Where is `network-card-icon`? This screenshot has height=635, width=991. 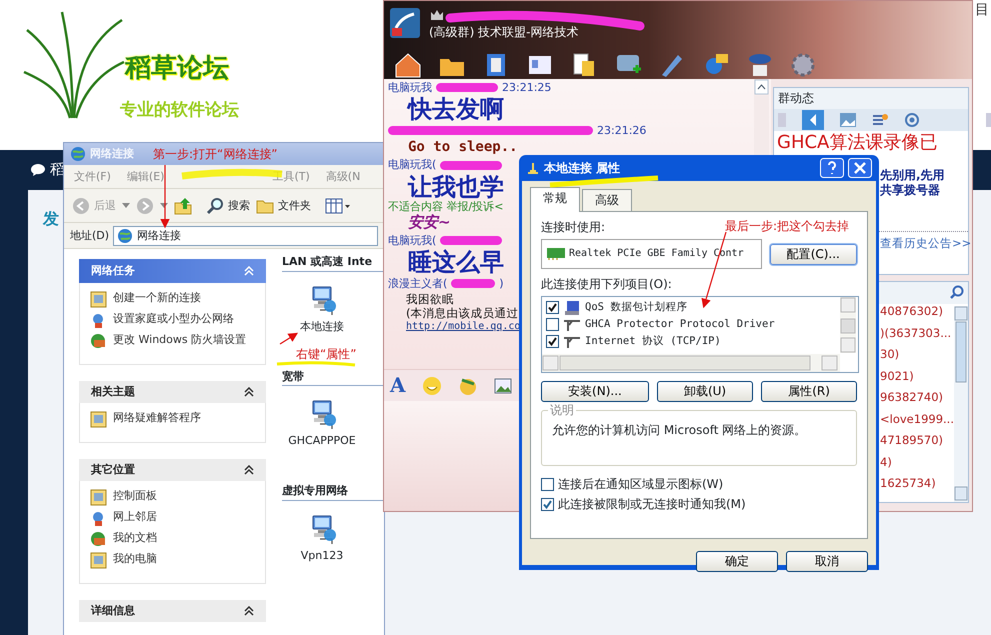 network-card-icon is located at coordinates (556, 254).